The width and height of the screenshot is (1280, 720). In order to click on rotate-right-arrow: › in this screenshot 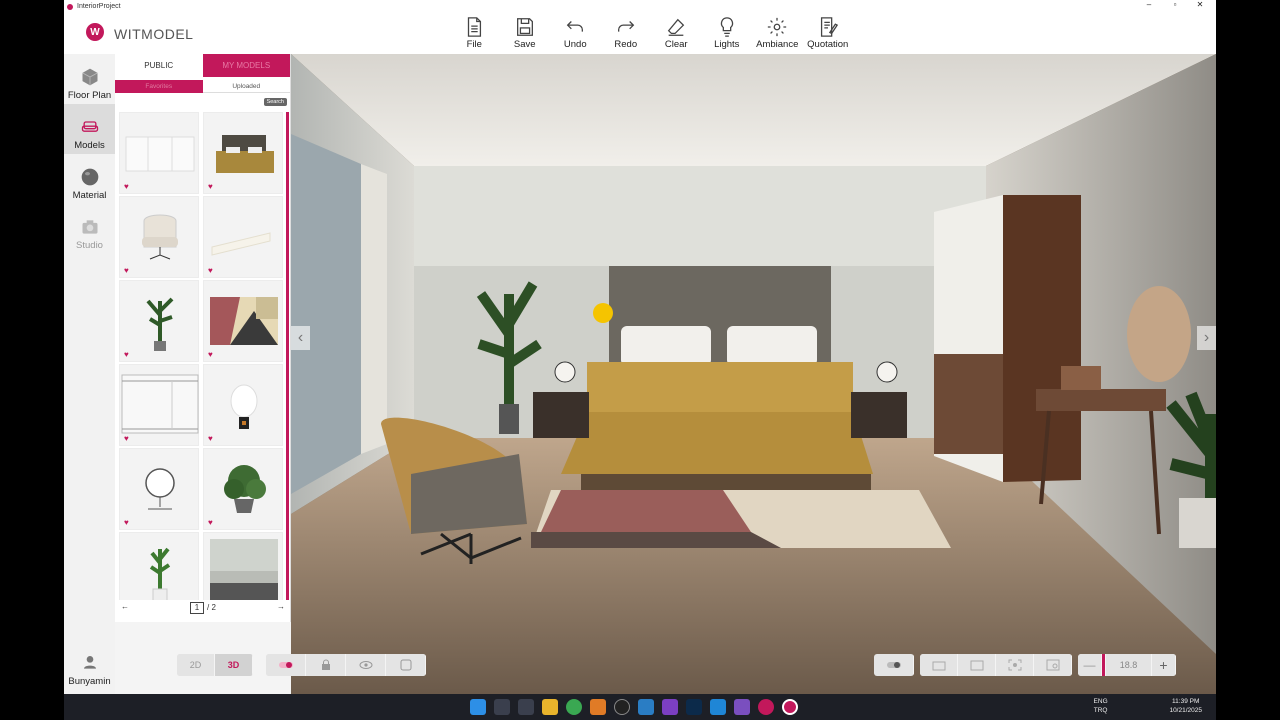, I will do `click(1206, 338)`.